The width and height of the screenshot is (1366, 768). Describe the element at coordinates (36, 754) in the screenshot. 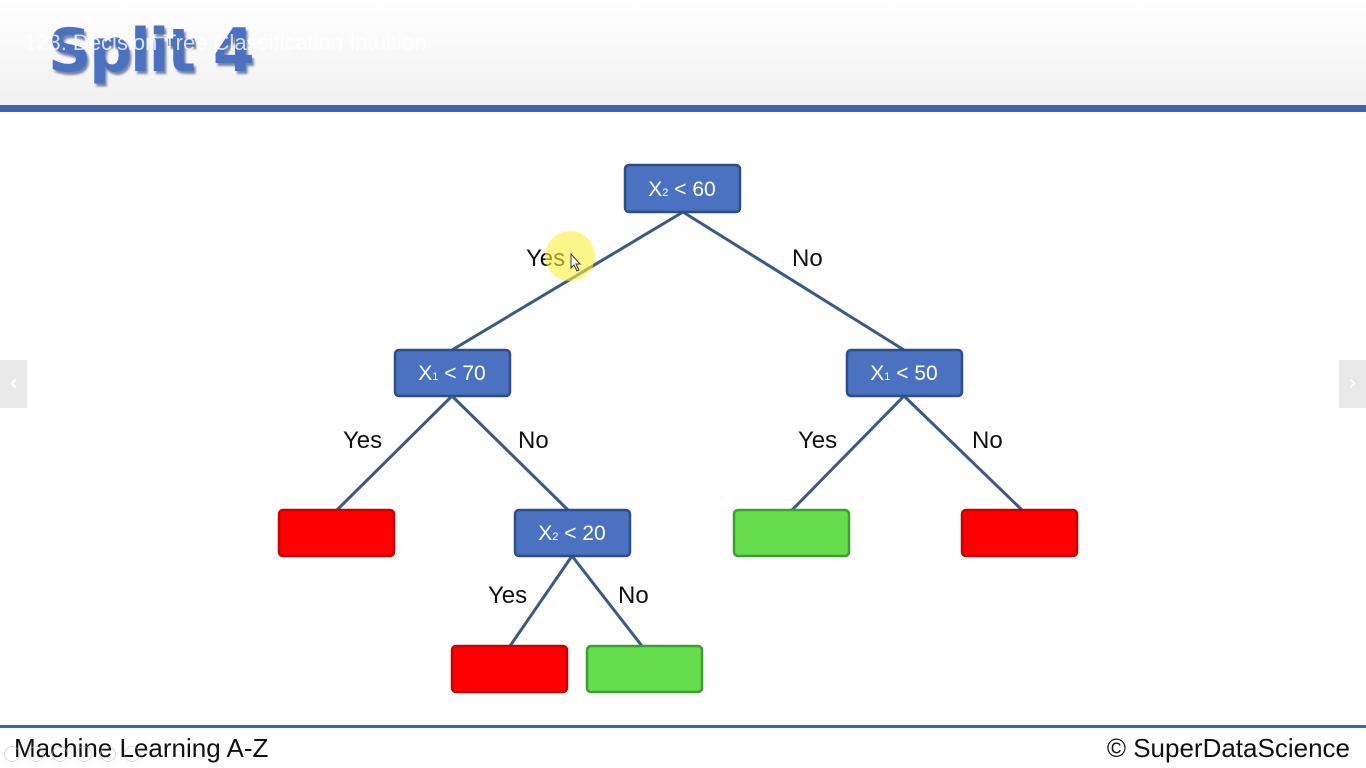

I see `play-icon` at that location.